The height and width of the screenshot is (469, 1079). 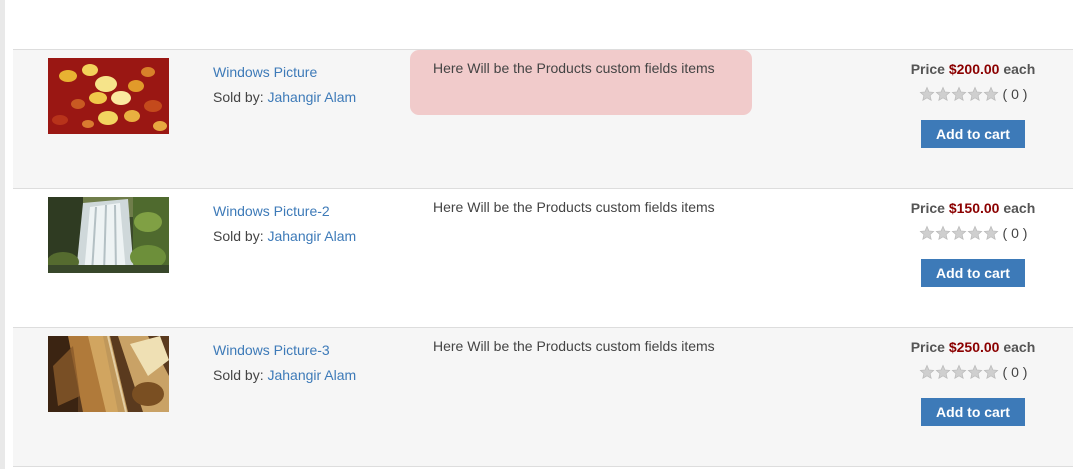 I want to click on price-line: Price $200.00 each, so click(x=973, y=69).